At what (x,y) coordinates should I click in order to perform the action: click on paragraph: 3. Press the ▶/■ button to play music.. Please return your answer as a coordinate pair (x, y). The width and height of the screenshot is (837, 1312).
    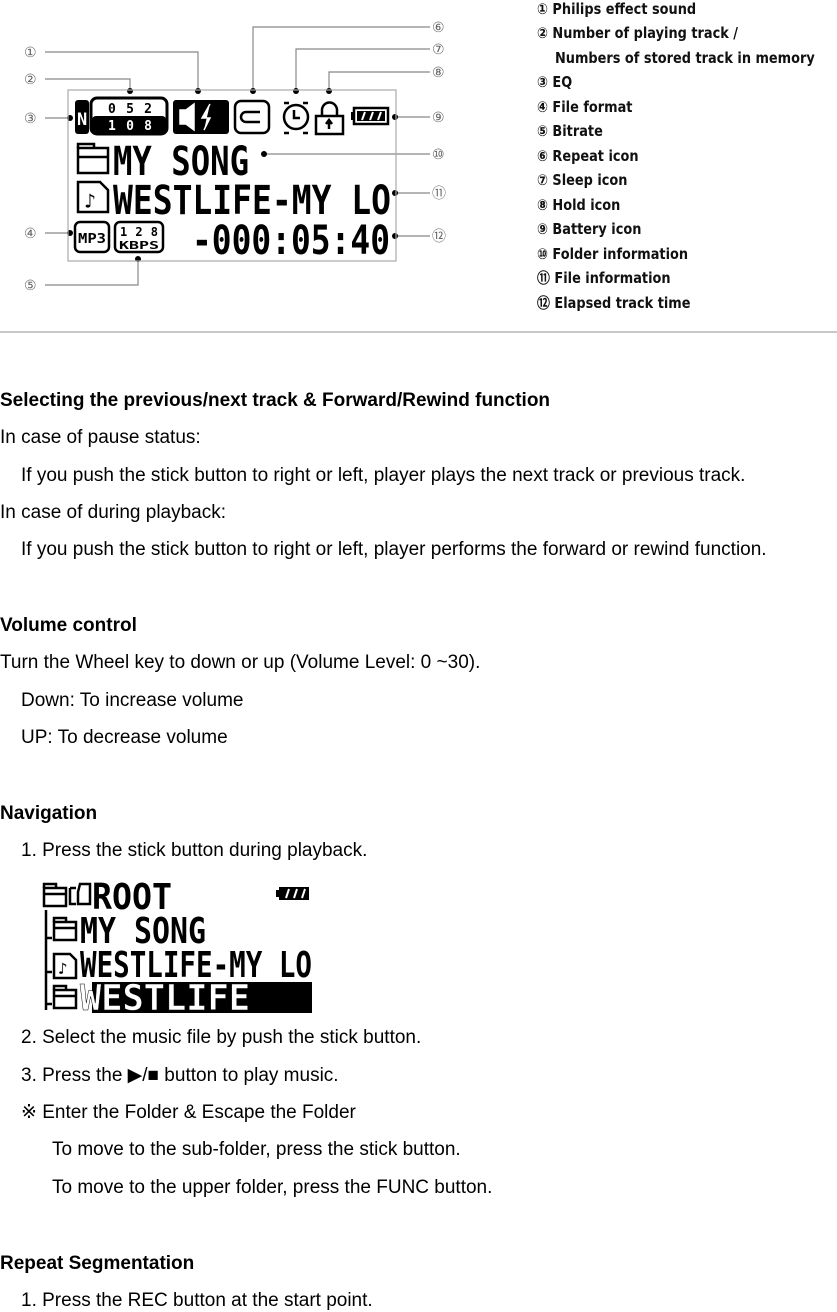
    Looking at the image, I should click on (180, 1075).